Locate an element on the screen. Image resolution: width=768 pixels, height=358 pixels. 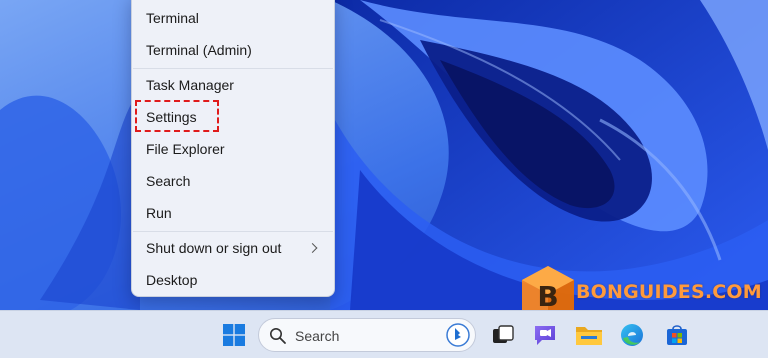
file-explorer-button is located at coordinates (589, 335).